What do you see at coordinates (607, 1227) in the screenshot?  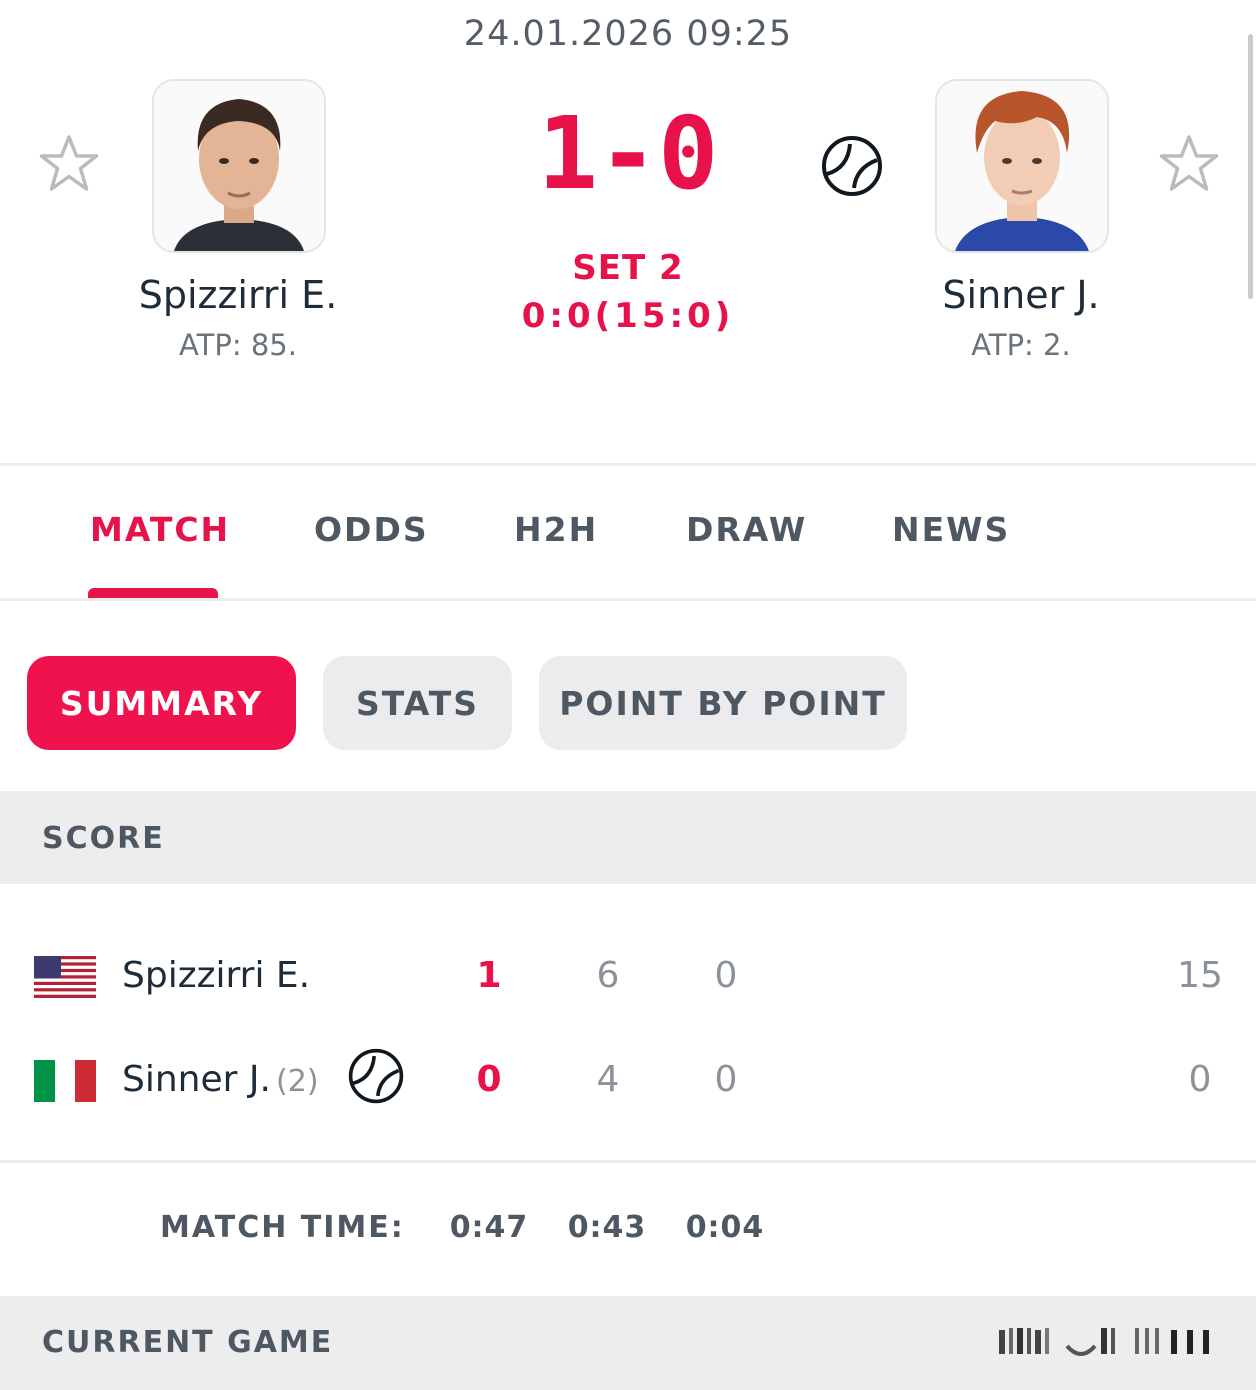 I see `match-time-set1: 0:43` at bounding box center [607, 1227].